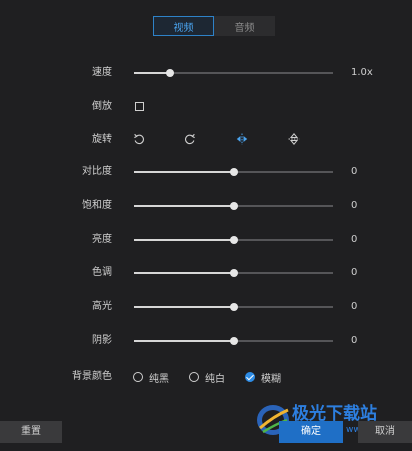 Image resolution: width=412 pixels, height=451 pixels. Describe the element at coordinates (244, 26) in the screenshot. I see `tab-audio: 音频` at that location.